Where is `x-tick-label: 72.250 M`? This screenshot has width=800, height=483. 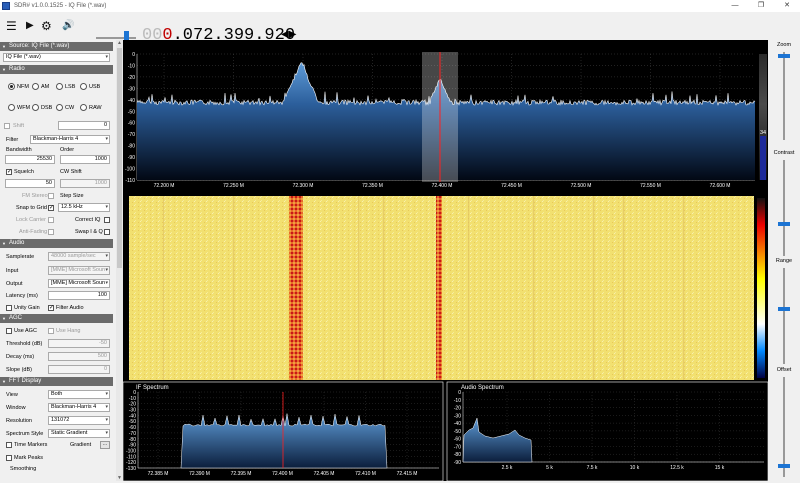
x-tick-label: 72.250 M is located at coordinates (233, 186).